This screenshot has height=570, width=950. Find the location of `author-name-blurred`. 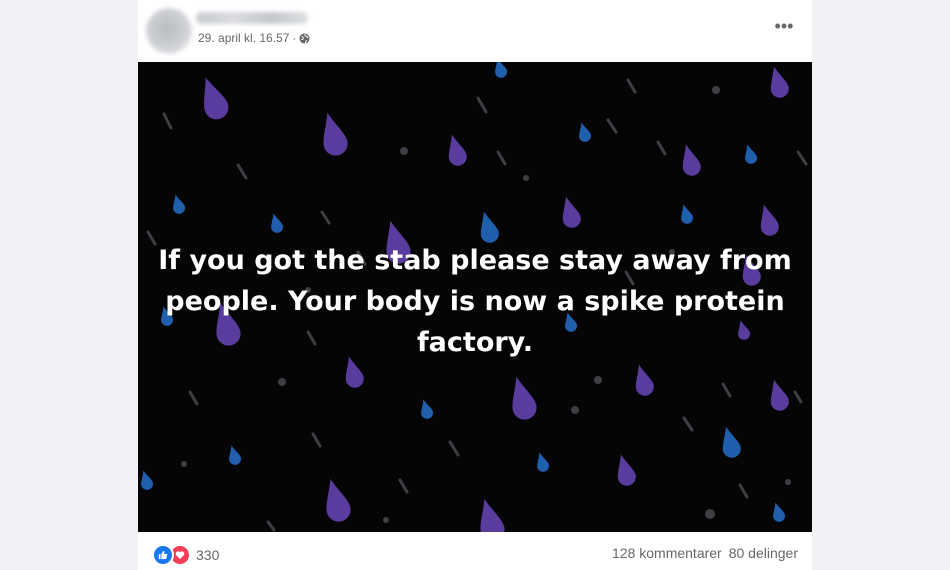

author-name-blurred is located at coordinates (252, 18).